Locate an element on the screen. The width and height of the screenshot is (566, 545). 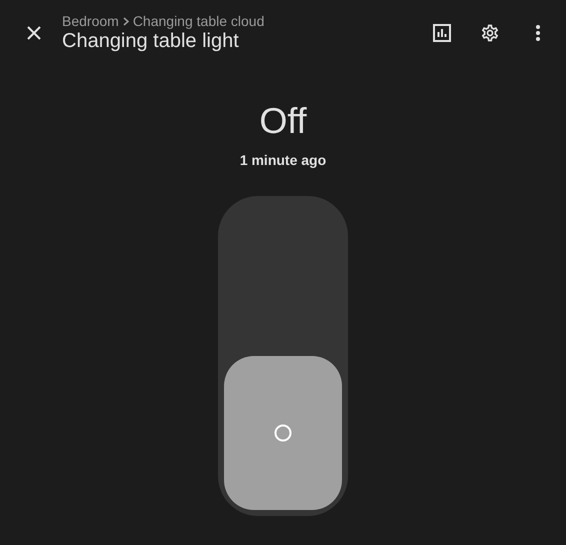
state-label: Off is located at coordinates (283, 121).